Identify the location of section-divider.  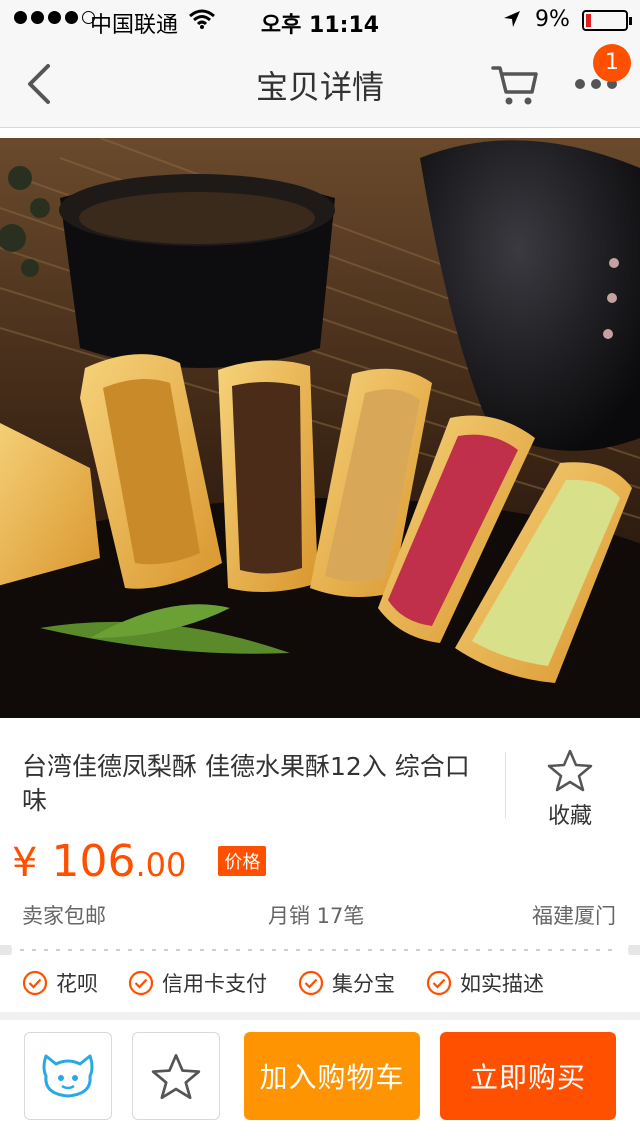
(320, 1016).